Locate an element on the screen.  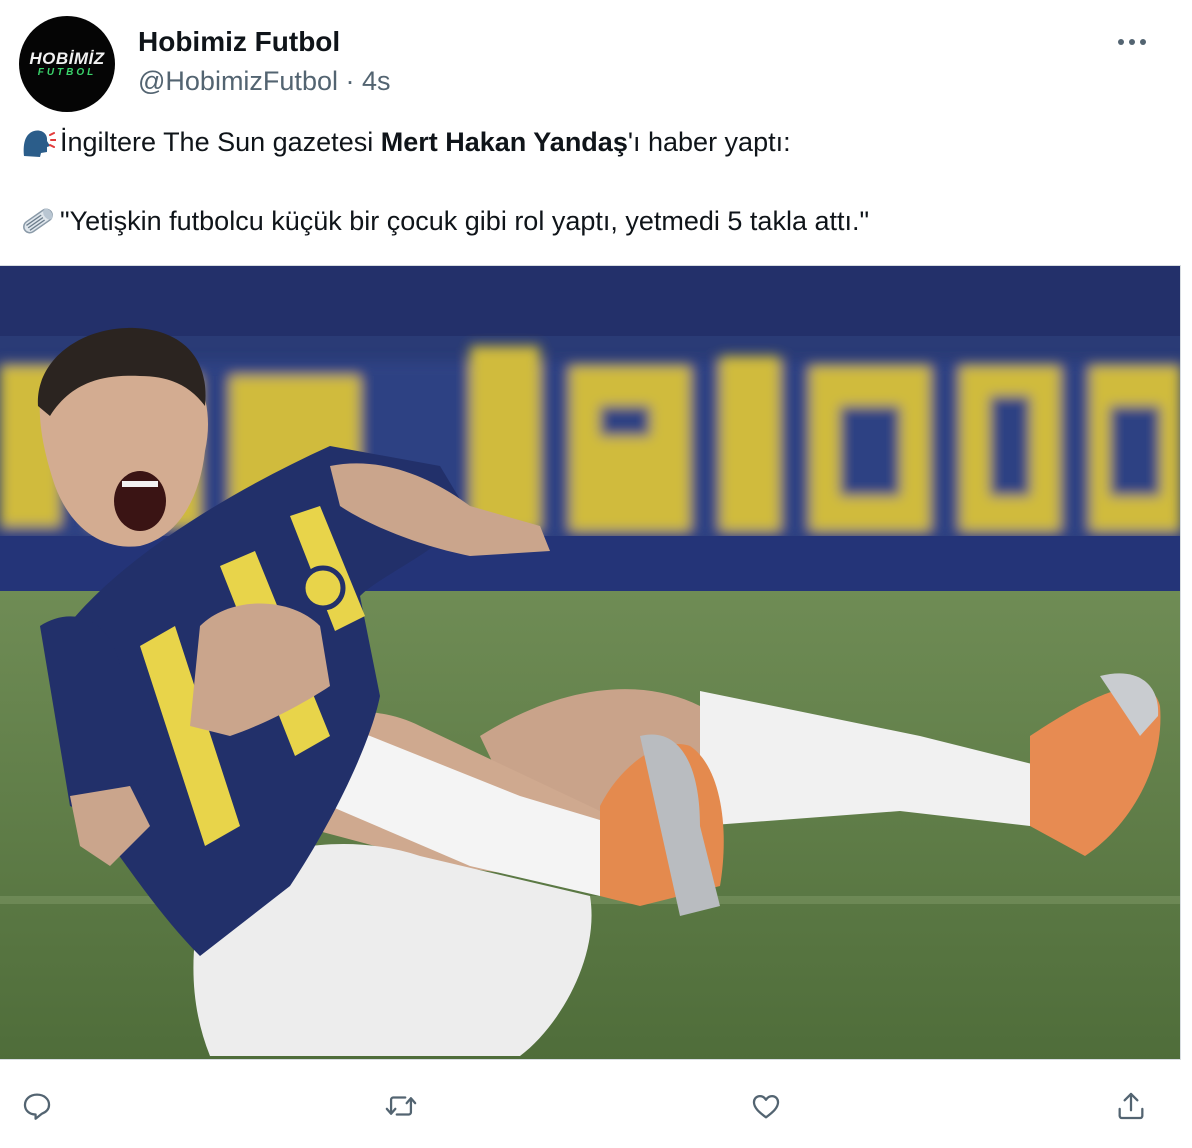
avatar-logo-top: HOBİMİZ is located at coordinates (67, 58).